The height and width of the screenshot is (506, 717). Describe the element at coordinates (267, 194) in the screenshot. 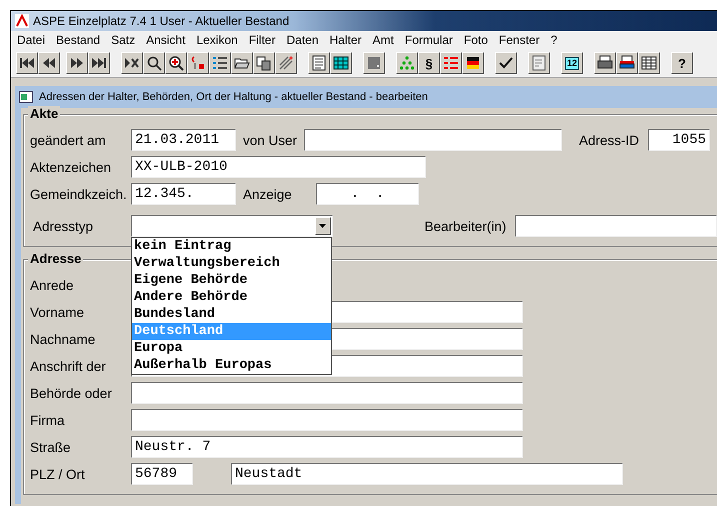

I see `field-label: Anzeige` at that location.